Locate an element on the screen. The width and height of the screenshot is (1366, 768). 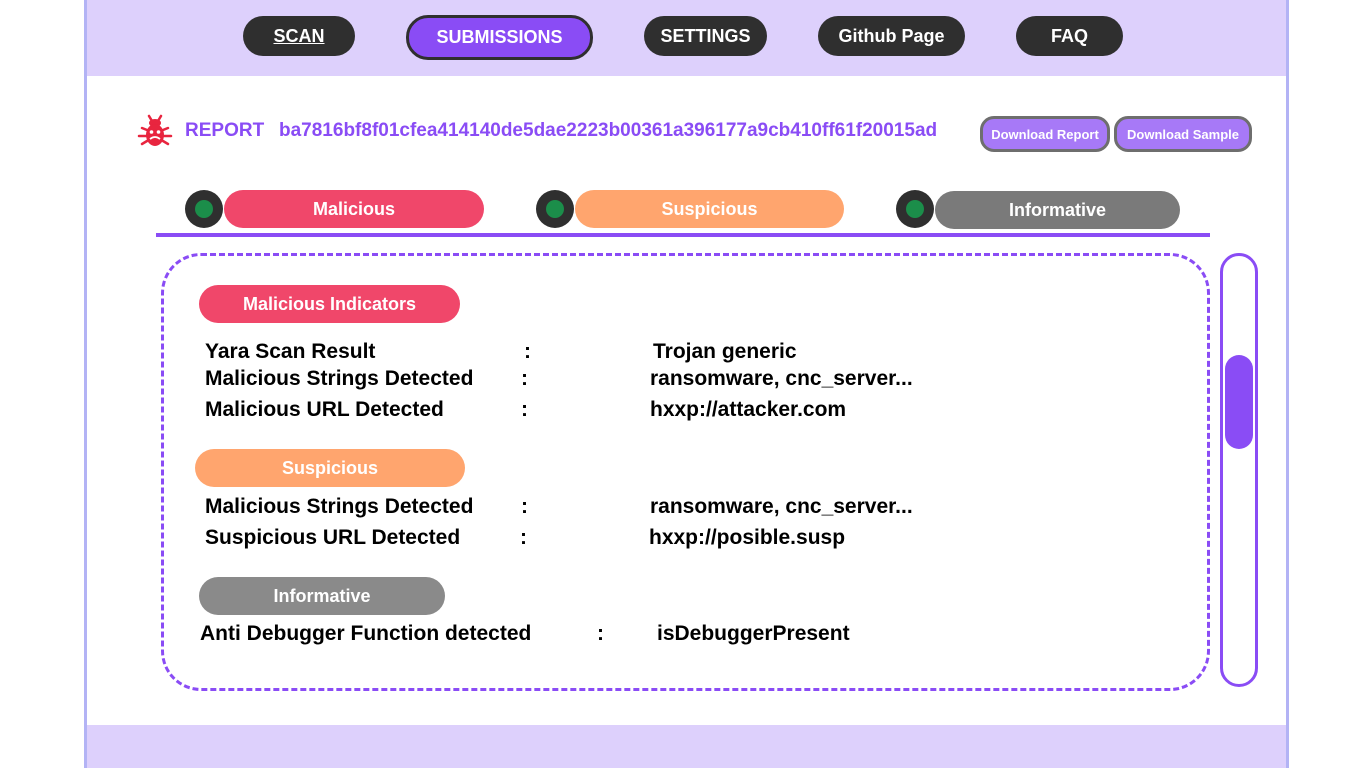
nav-faq-button: FAQ is located at coordinates (1069, 36).